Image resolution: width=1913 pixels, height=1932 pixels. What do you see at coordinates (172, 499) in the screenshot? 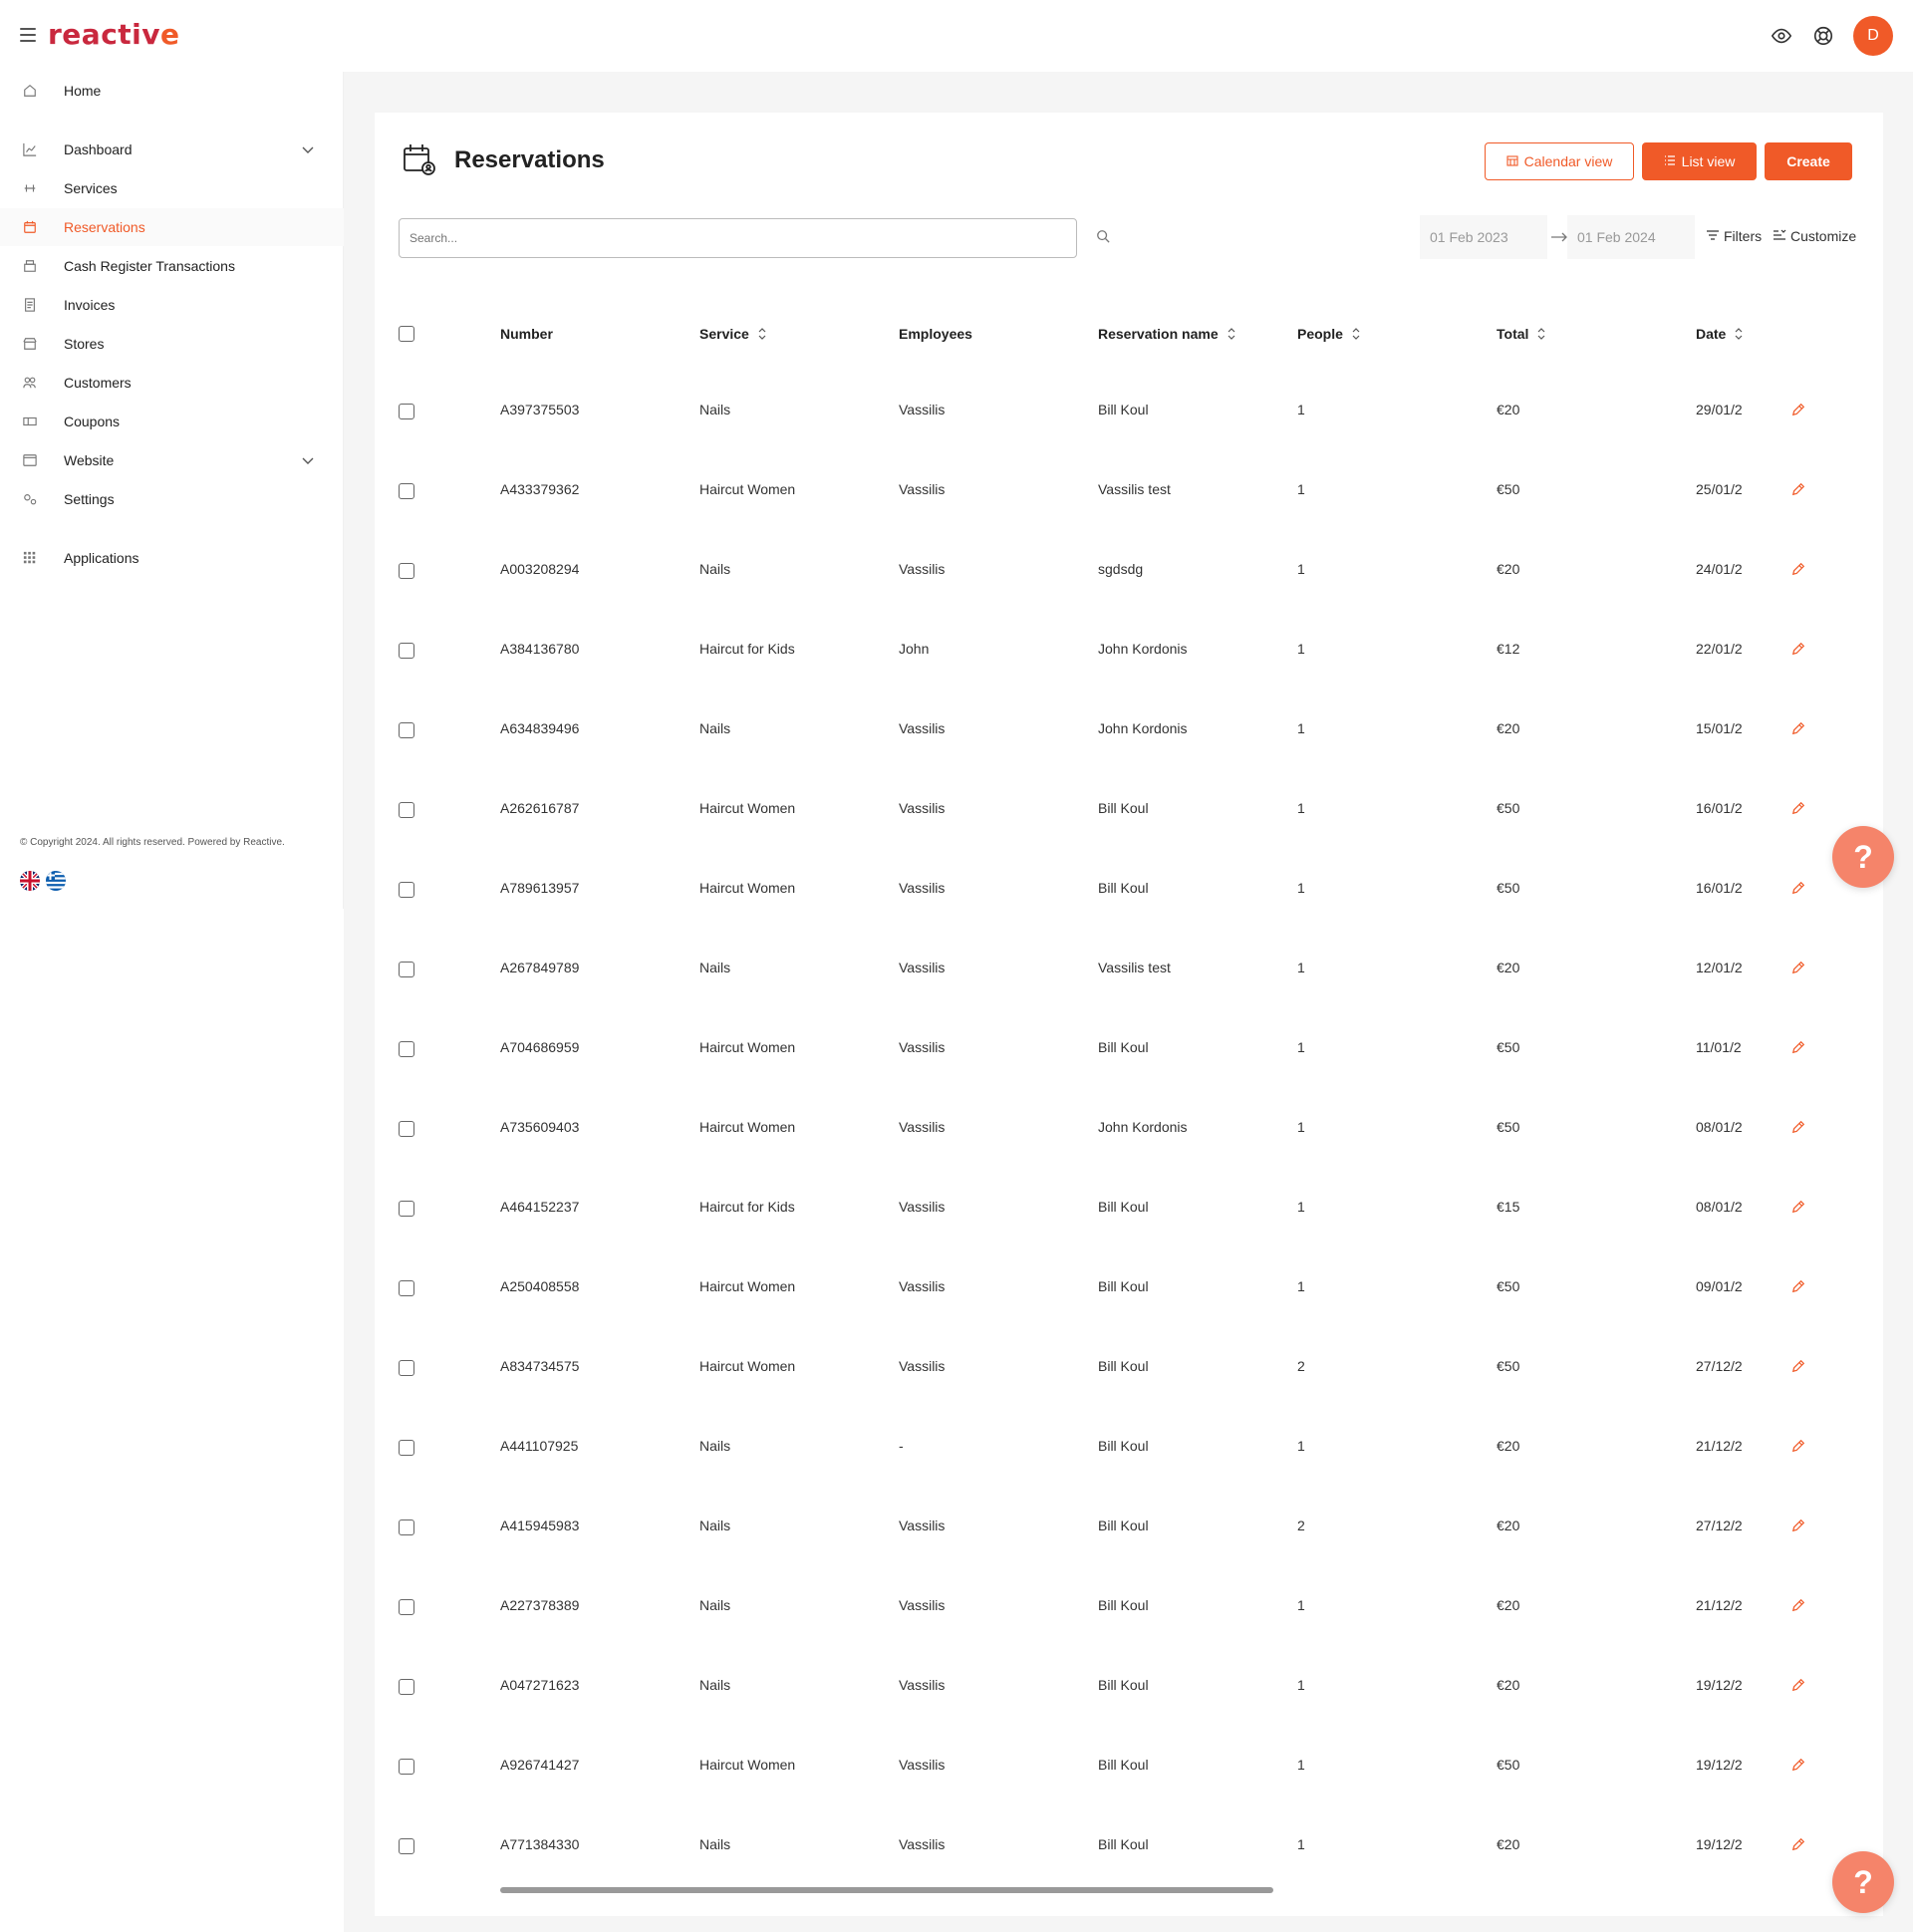
I see `sidebar-item-settings: Settings` at bounding box center [172, 499].